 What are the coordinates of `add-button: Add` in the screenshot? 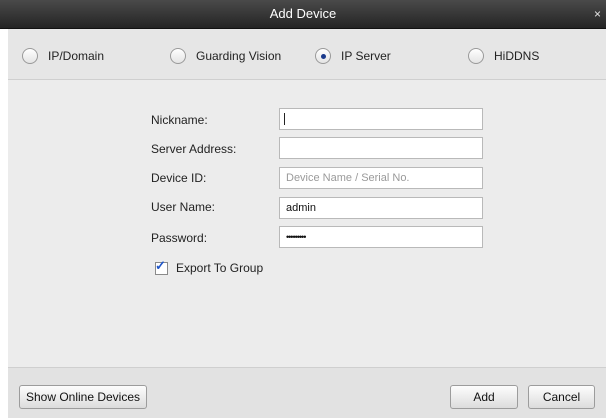 It's located at (484, 397).